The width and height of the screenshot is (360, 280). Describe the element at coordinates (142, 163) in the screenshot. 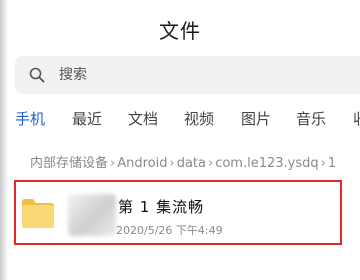

I see `breadcrumb-item-android: Android` at that location.